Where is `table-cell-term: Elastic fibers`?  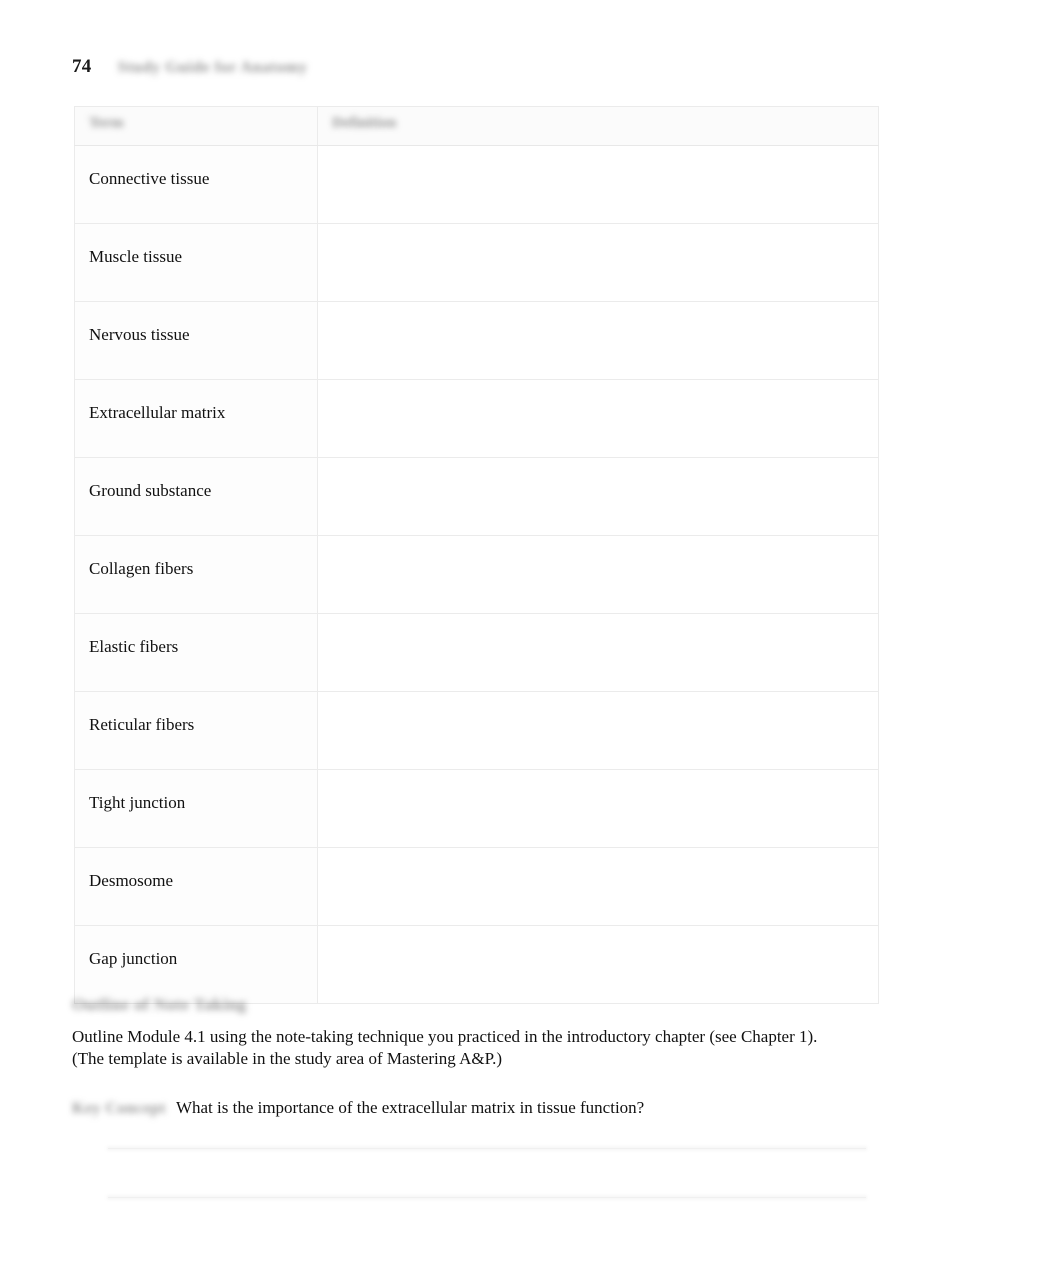 table-cell-term: Elastic fibers is located at coordinates (196, 652).